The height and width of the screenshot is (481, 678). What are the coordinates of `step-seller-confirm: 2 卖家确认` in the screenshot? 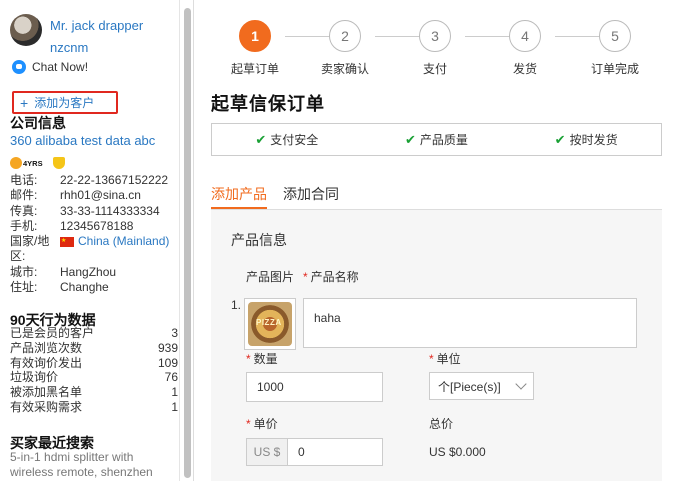 It's located at (345, 48).